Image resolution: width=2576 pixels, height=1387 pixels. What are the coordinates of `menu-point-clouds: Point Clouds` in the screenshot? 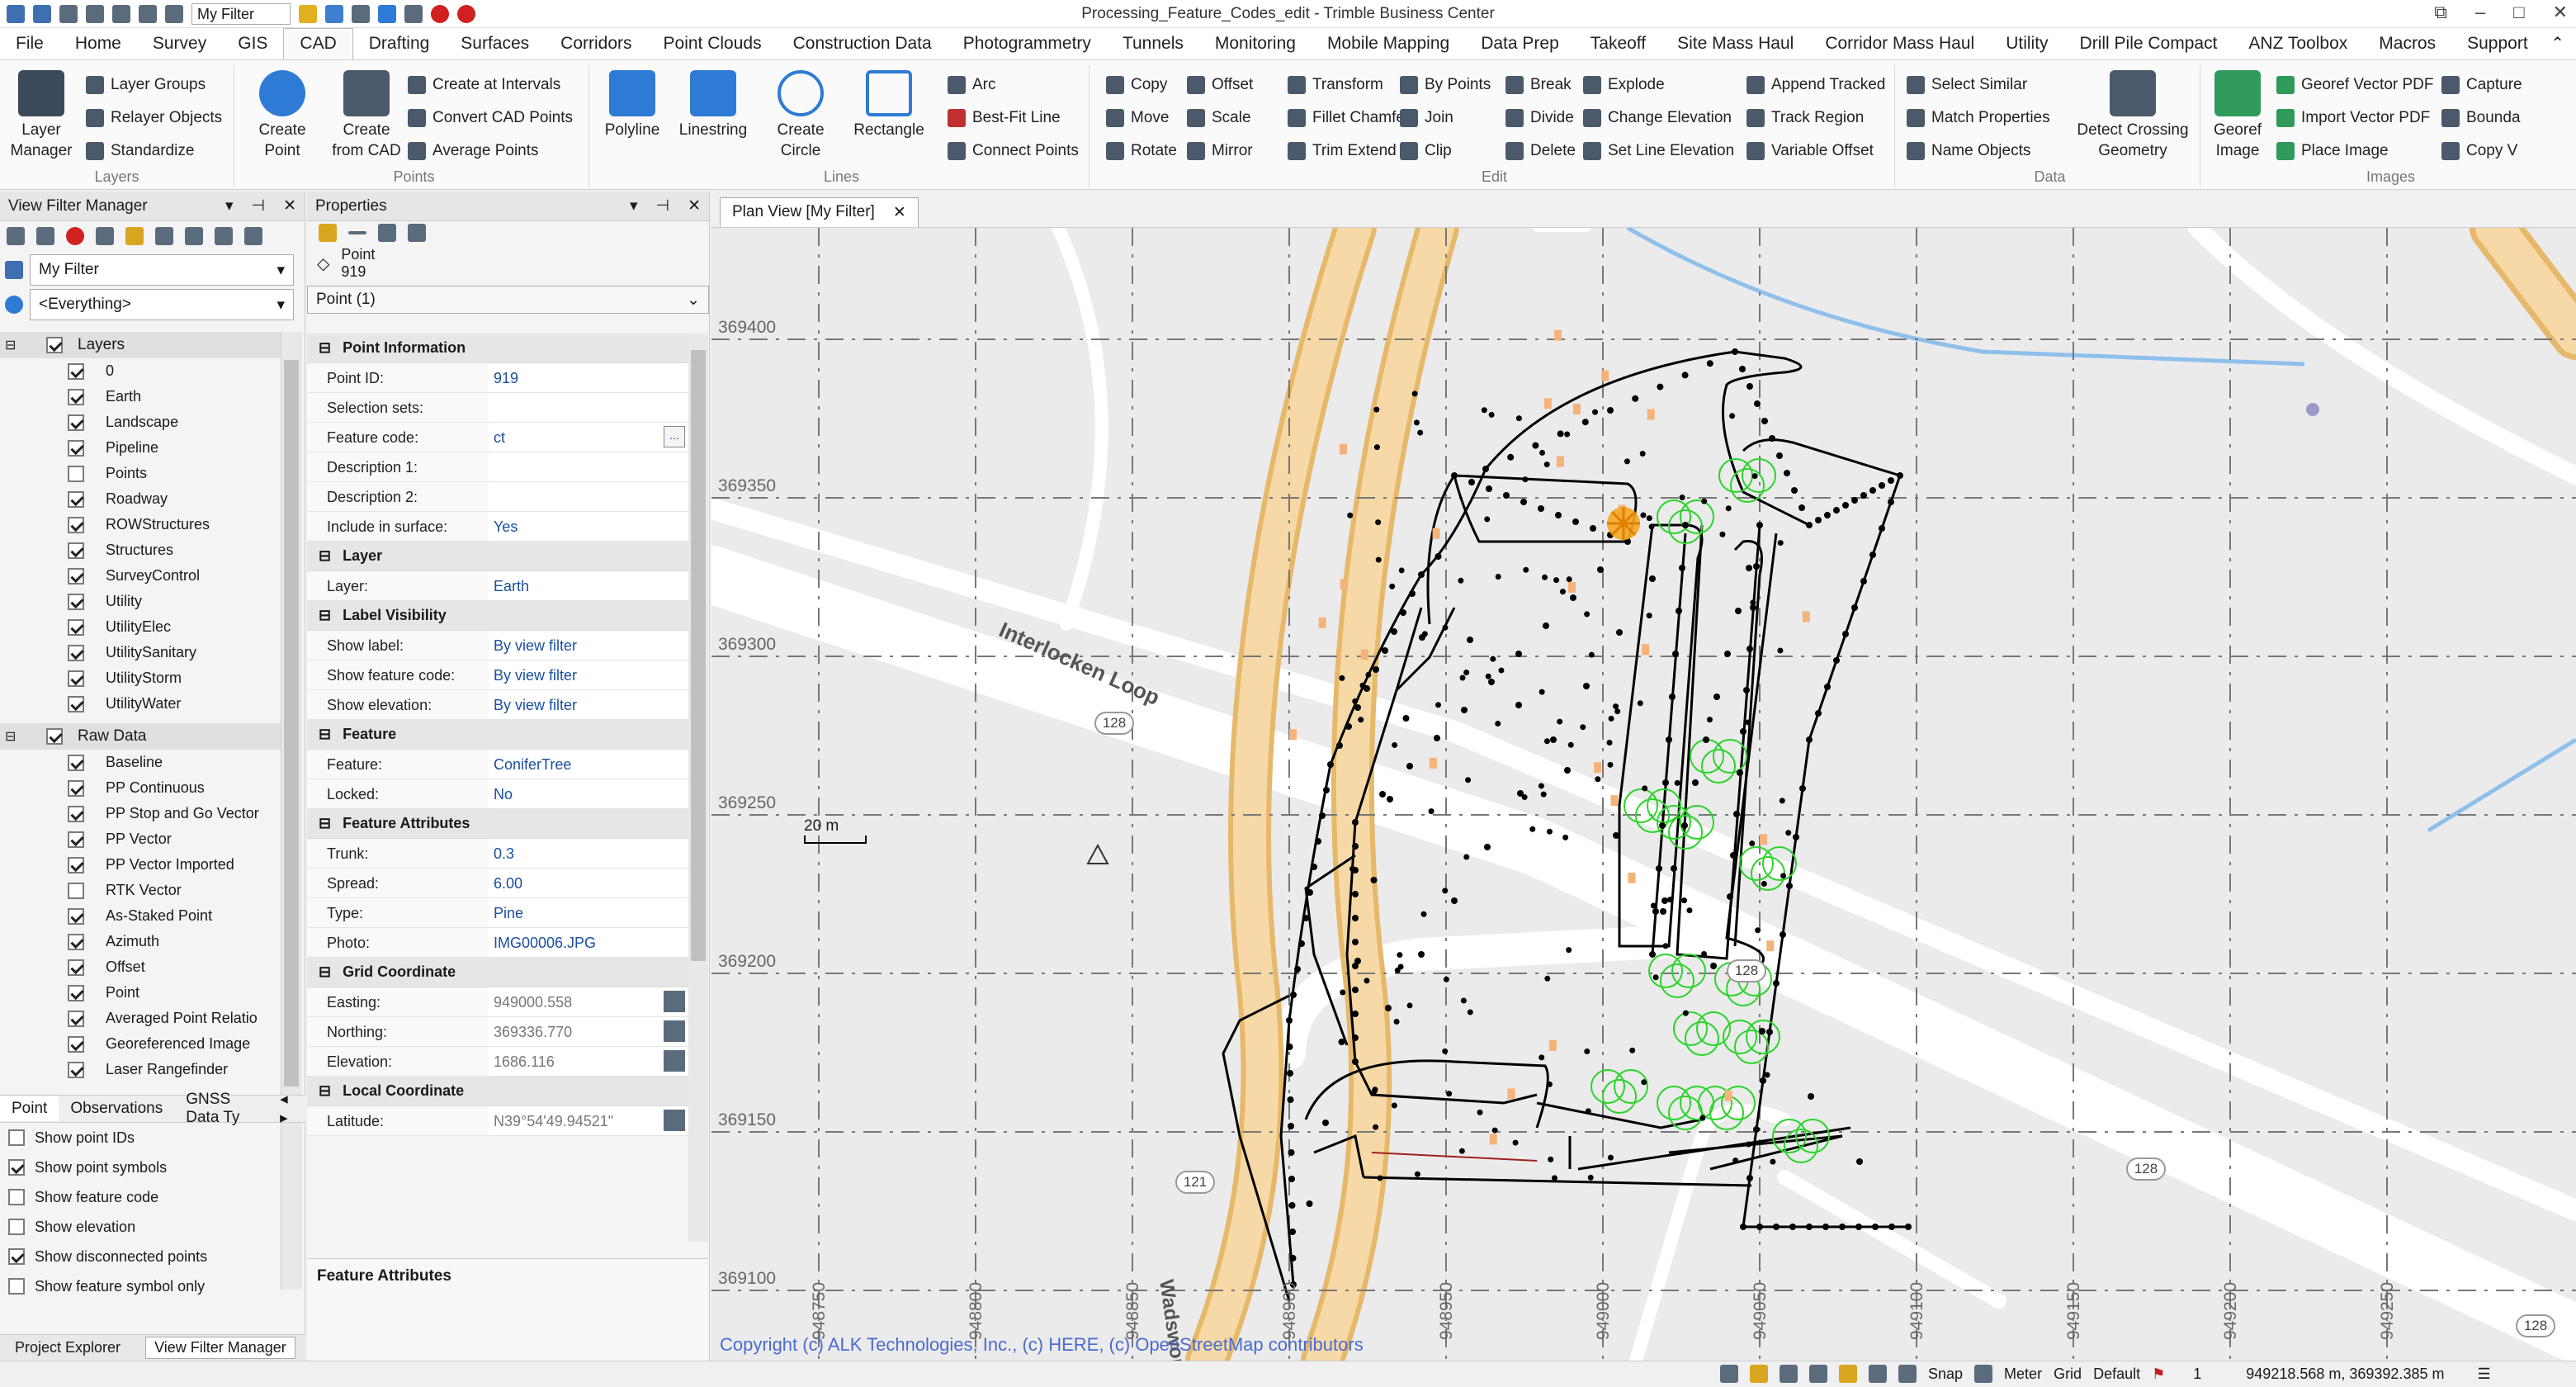 It's located at (713, 44).